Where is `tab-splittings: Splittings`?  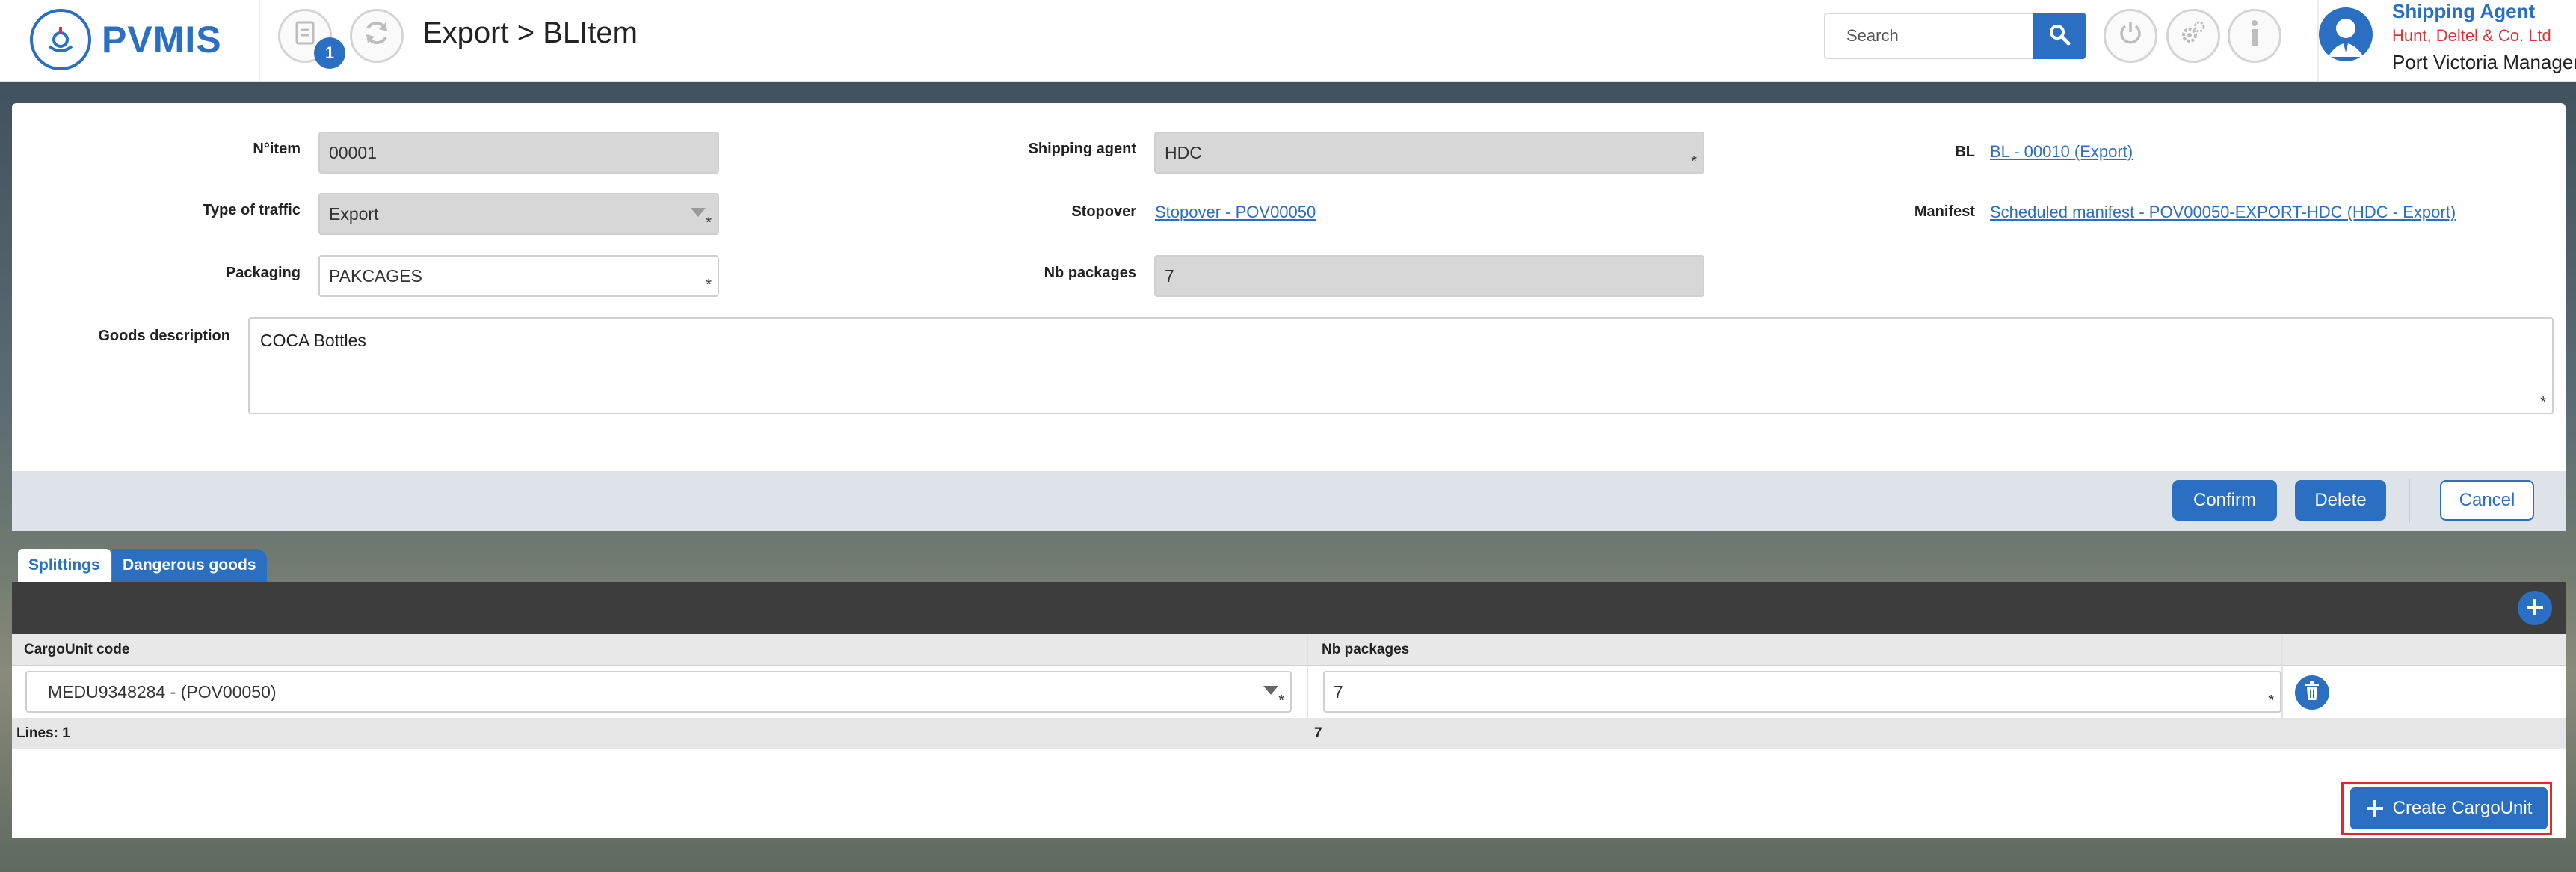 tab-splittings: Splittings is located at coordinates (64, 566).